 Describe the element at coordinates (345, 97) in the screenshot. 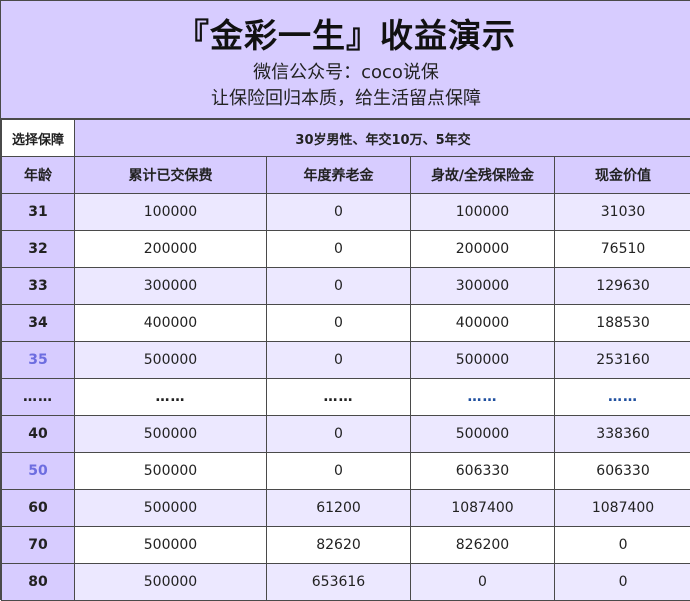

I see `subtitle-slogan: 让保险回归本质，给生活留点保障` at that location.